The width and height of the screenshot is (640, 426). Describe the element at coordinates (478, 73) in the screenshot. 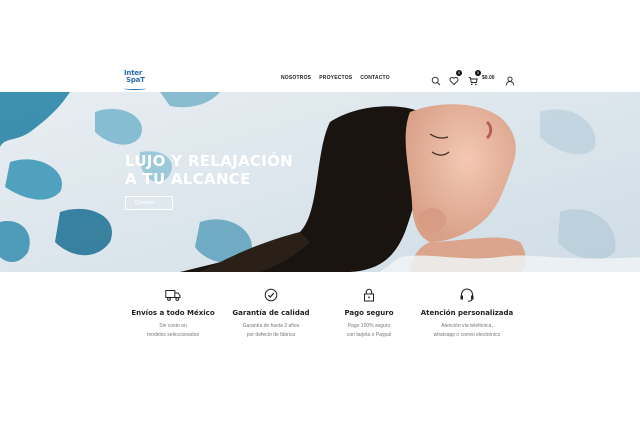

I see `cart-count-badge: 0` at that location.